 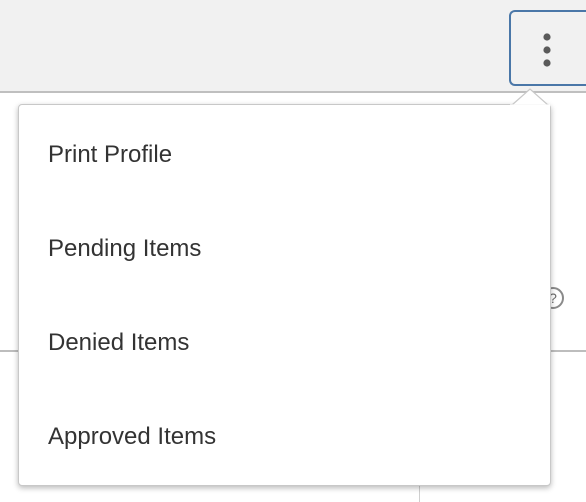 What do you see at coordinates (284, 343) in the screenshot?
I see `menu-item-denied-items: Denied Items` at bounding box center [284, 343].